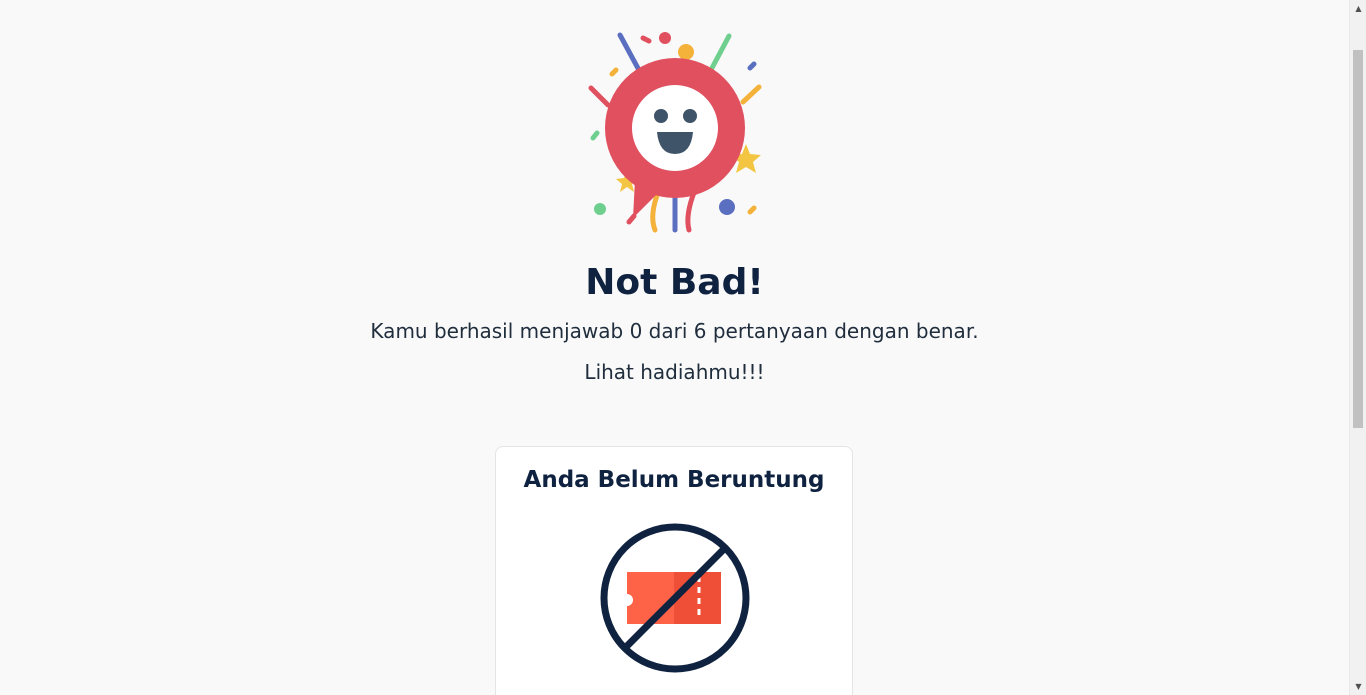 The width and height of the screenshot is (1366, 695). I want to click on prize-card: Anda Belum Beruntung, so click(674, 570).